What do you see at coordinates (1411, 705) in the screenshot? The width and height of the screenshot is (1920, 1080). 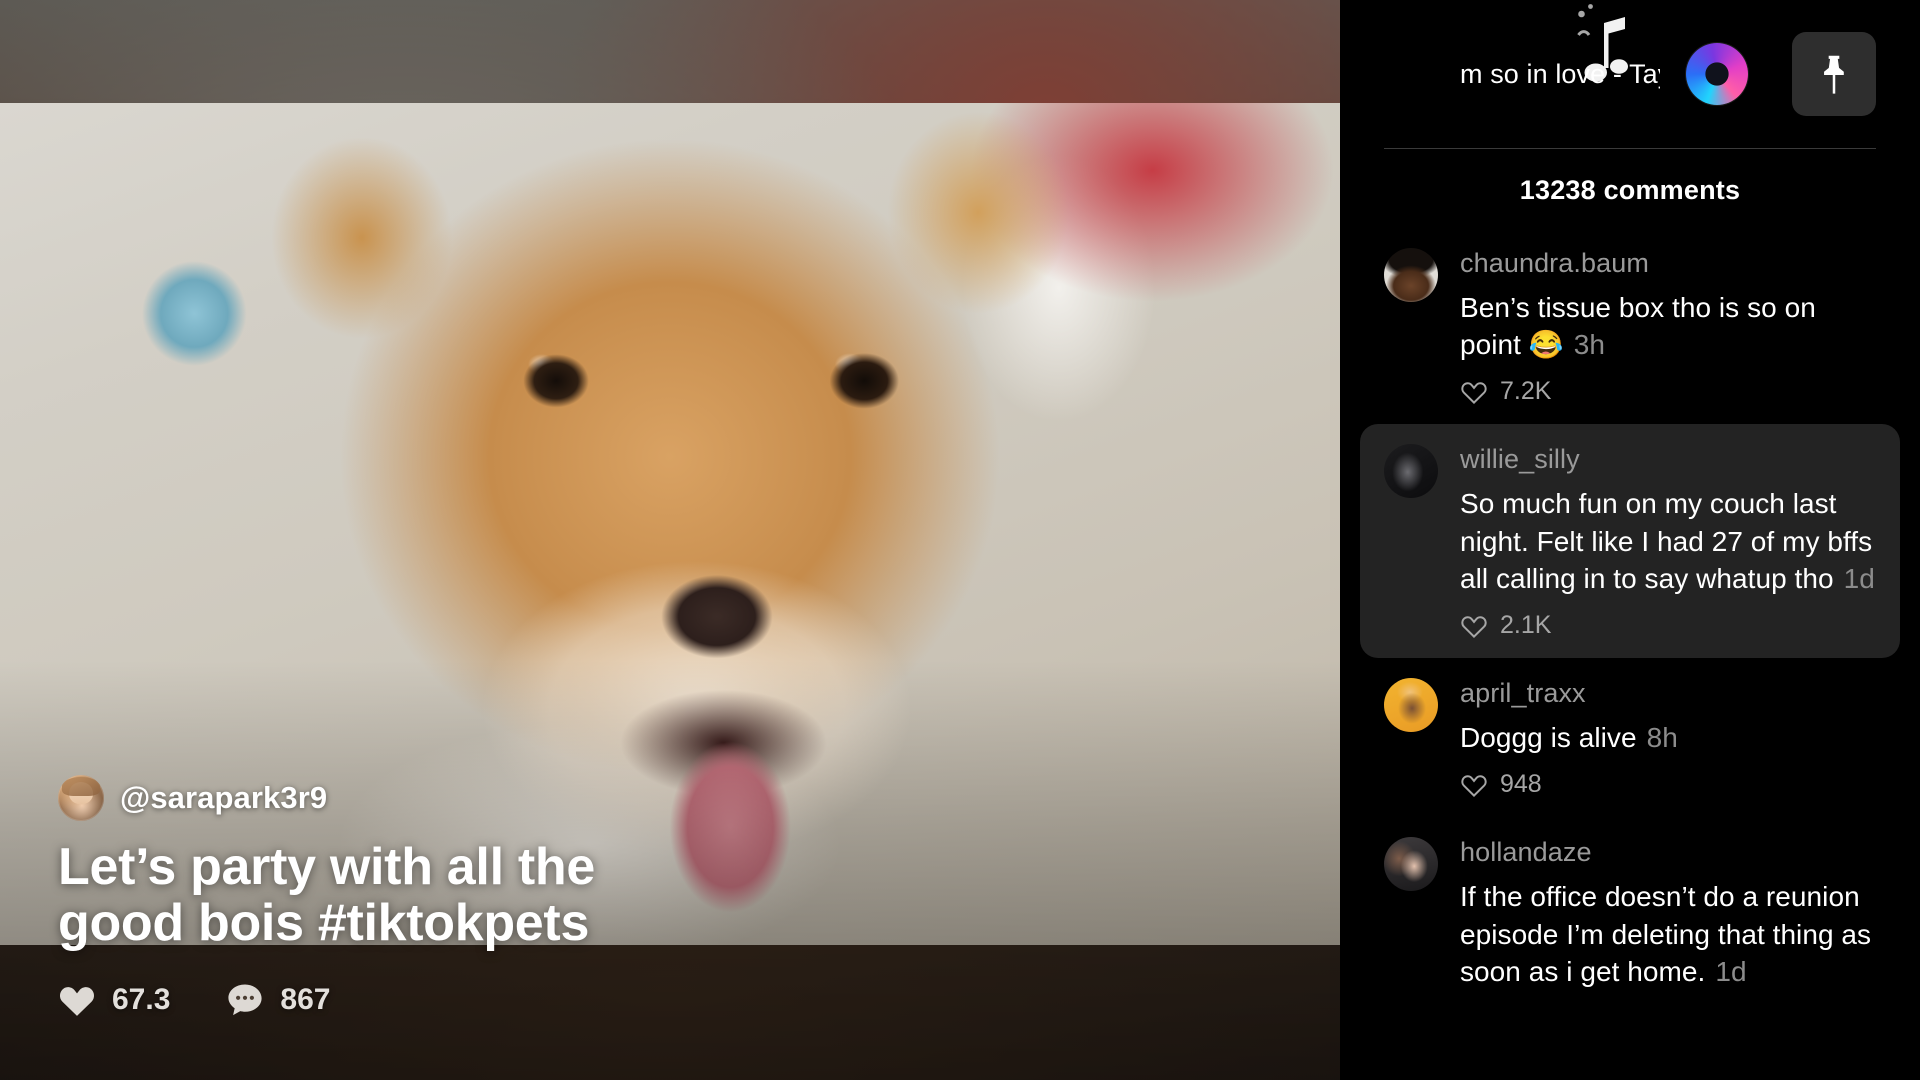 I see `avatar-april-traxx` at bounding box center [1411, 705].